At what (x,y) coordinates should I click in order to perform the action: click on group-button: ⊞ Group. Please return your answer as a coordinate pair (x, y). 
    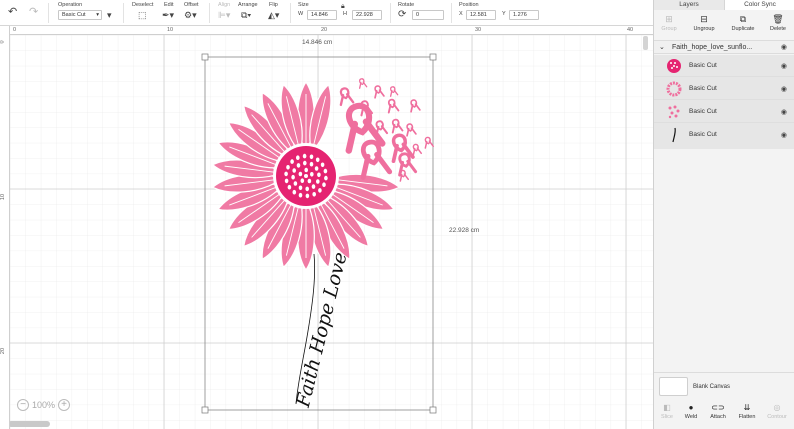
    Looking at the image, I should click on (669, 23).